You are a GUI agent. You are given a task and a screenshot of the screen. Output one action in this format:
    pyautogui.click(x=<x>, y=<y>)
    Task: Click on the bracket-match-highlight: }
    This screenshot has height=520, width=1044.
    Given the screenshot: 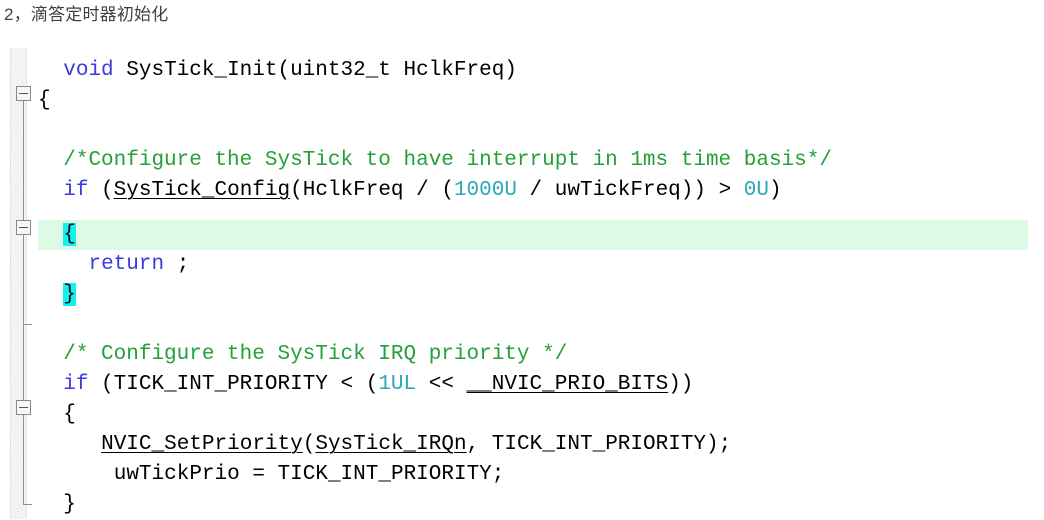 What is the action you would take?
    pyautogui.click(x=69, y=294)
    